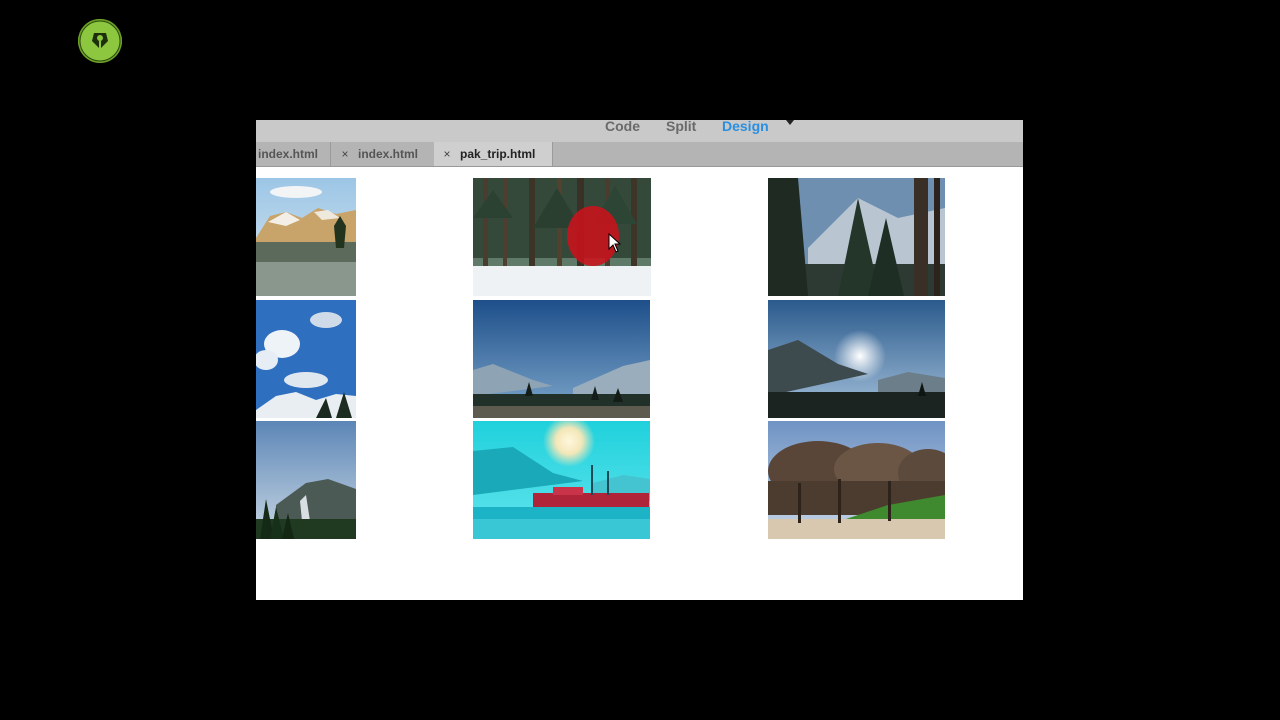 The height and width of the screenshot is (720, 1280). I want to click on chevron-down-icon, so click(790, 122).